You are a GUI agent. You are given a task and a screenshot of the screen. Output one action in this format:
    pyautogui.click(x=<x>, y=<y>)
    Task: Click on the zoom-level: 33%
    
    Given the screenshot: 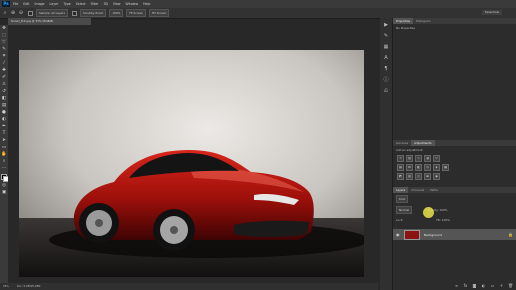 What is the action you would take?
    pyautogui.click(x=6, y=286)
    